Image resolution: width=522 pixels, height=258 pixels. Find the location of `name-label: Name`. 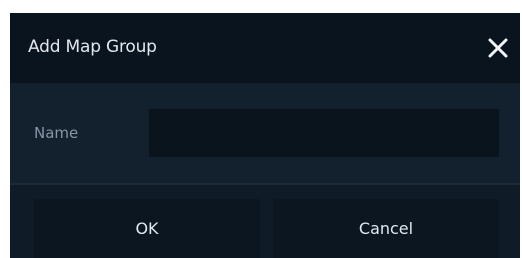

name-label: Name is located at coordinates (56, 133).